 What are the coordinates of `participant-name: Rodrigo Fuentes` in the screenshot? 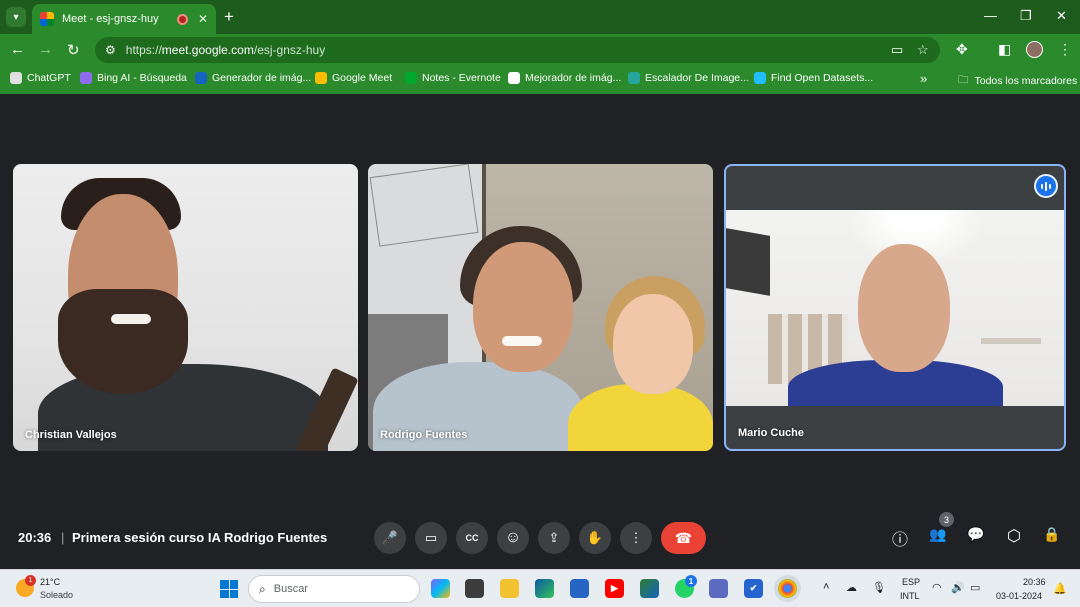 It's located at (424, 435).